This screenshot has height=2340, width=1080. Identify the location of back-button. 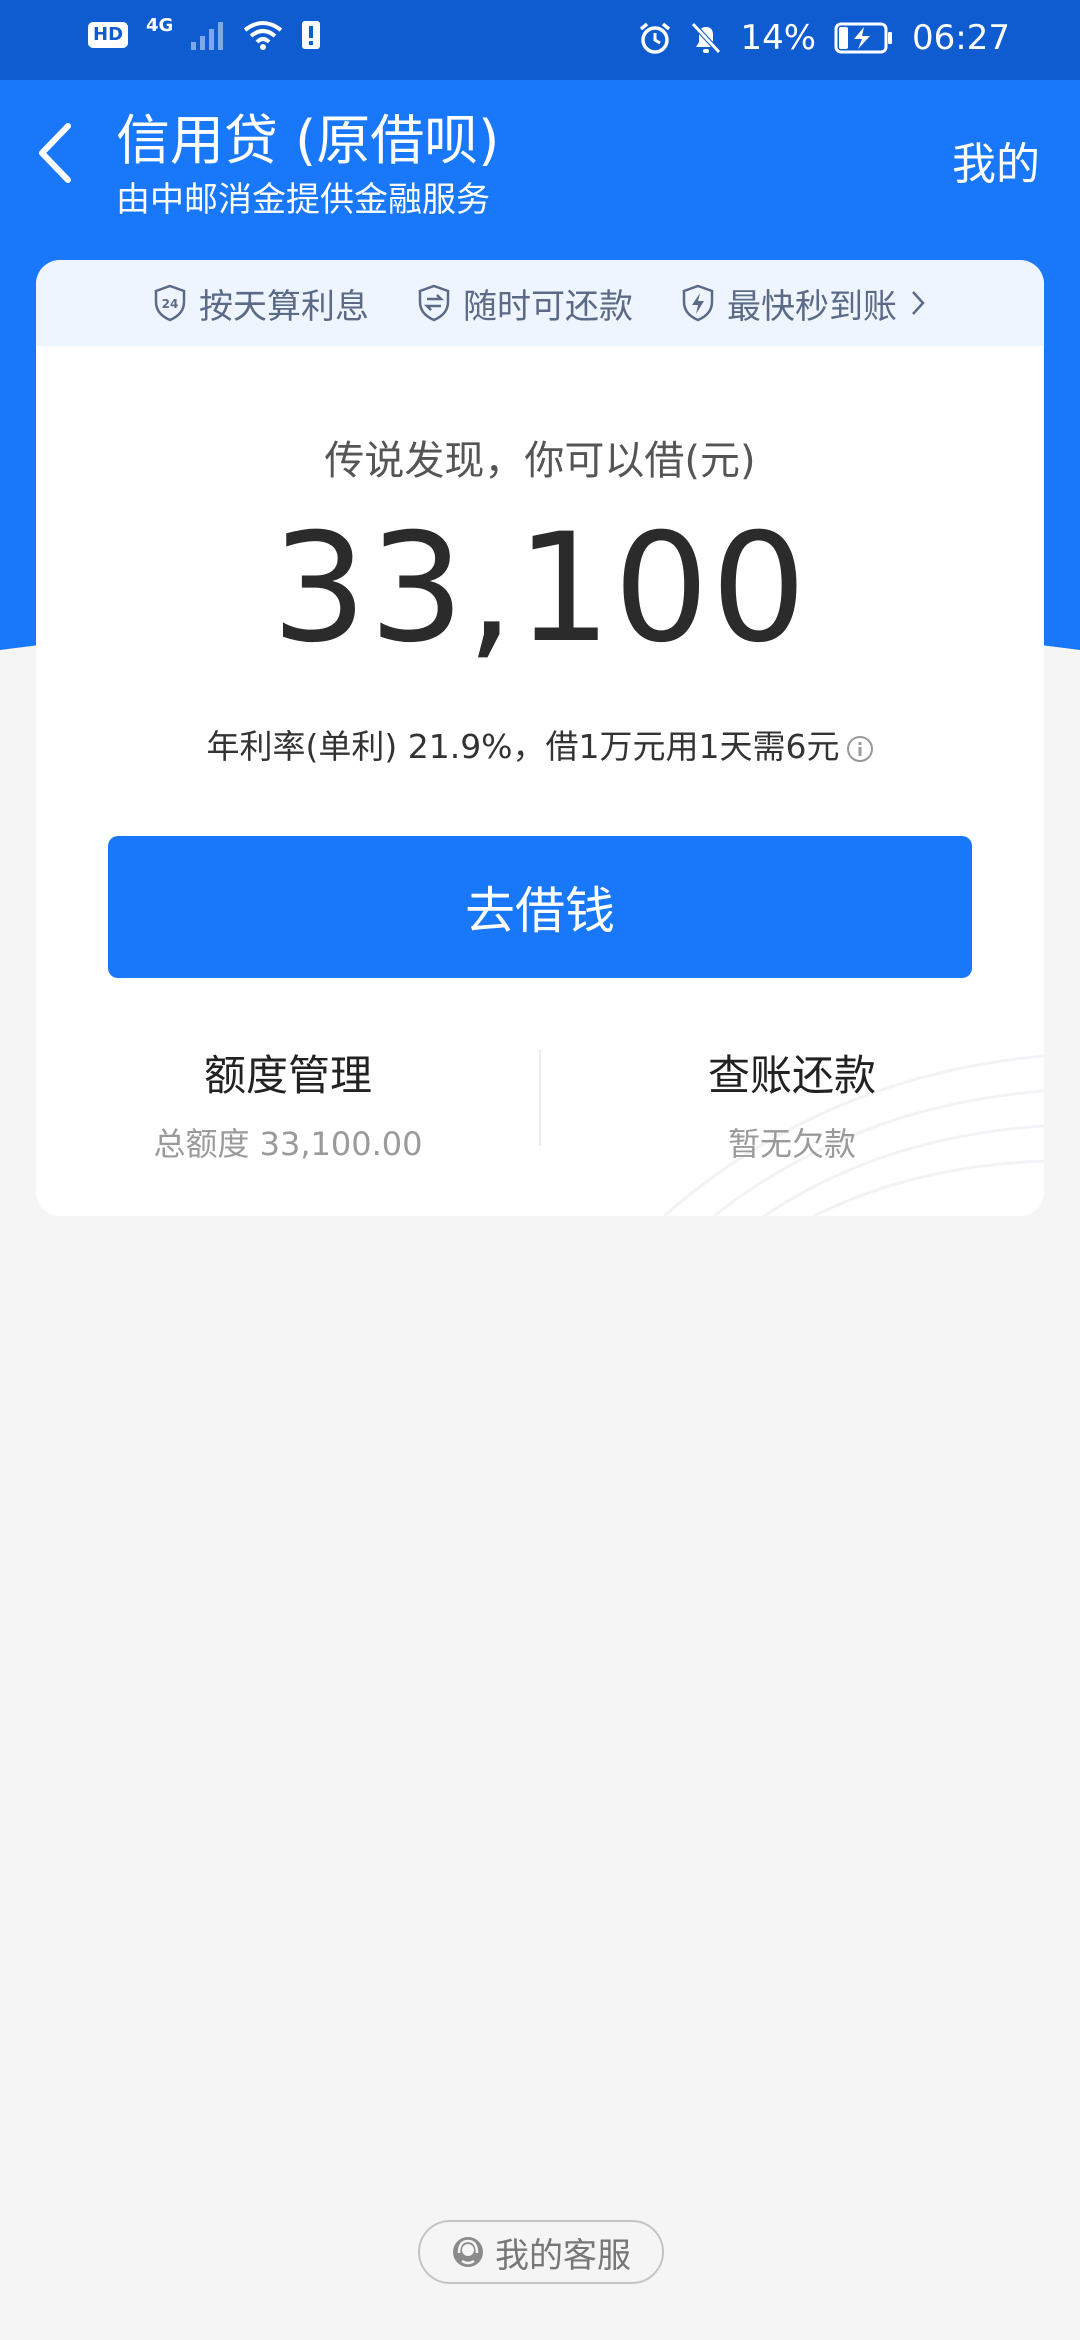
(55, 153).